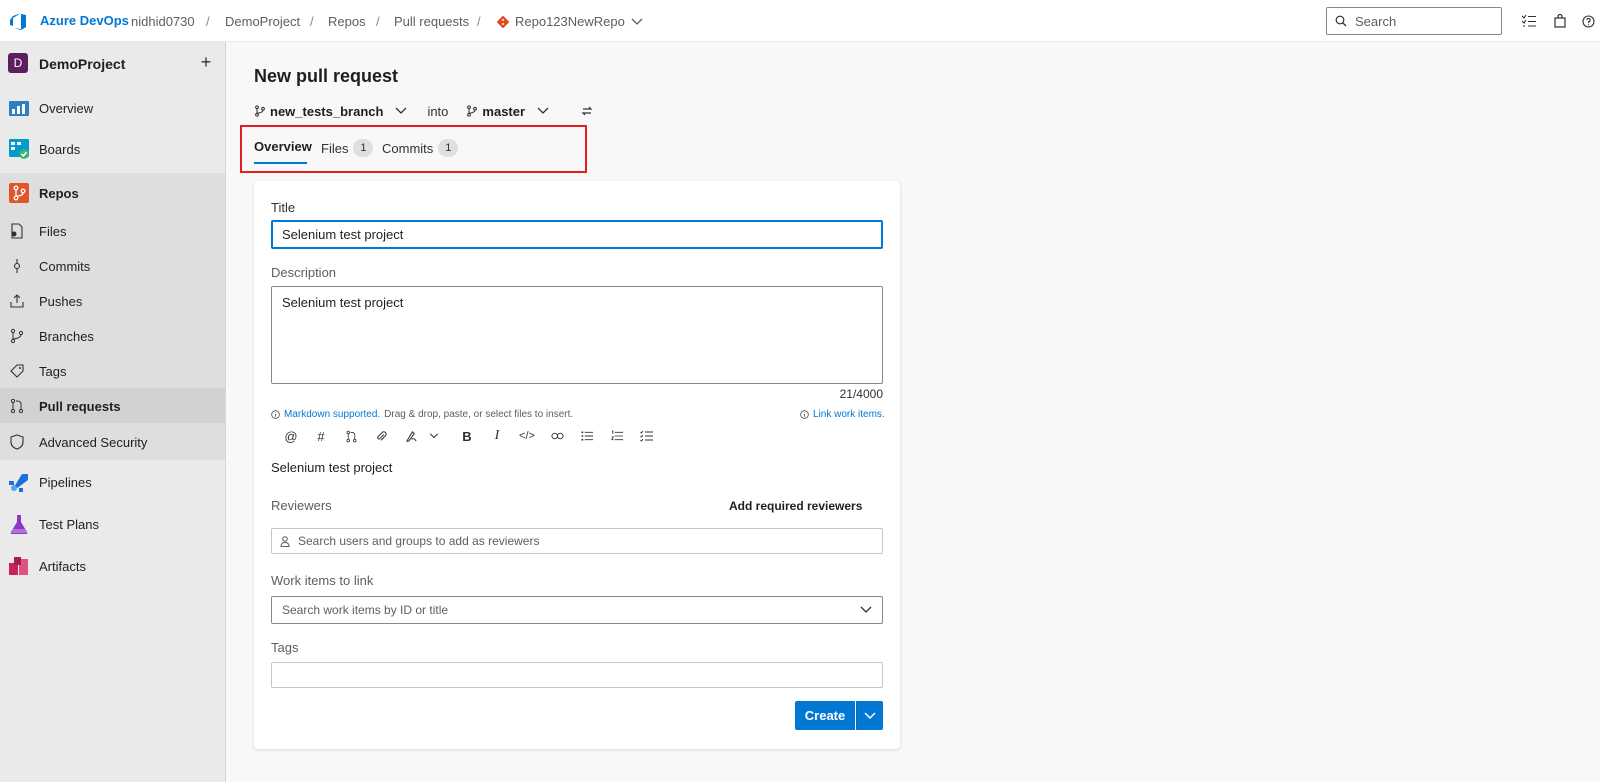 Image resolution: width=1600 pixels, height=782 pixels. I want to click on sidebar-item-commits: Commits, so click(112, 265).